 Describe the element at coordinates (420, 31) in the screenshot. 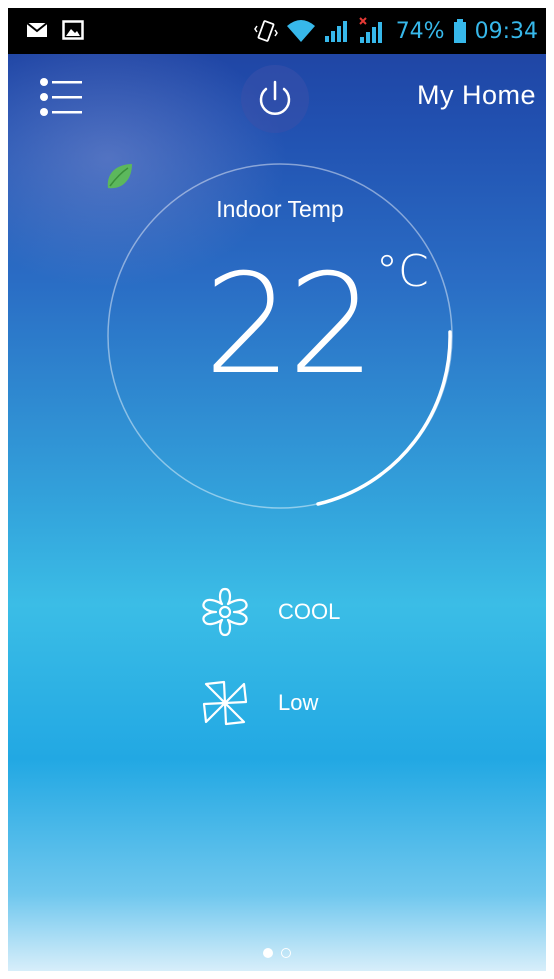

I see `battery-percent: 74%` at that location.